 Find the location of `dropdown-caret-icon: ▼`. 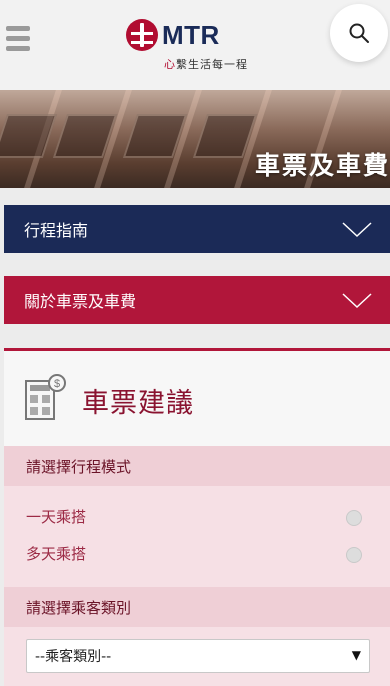

dropdown-caret-icon: ▼ is located at coordinates (356, 655).